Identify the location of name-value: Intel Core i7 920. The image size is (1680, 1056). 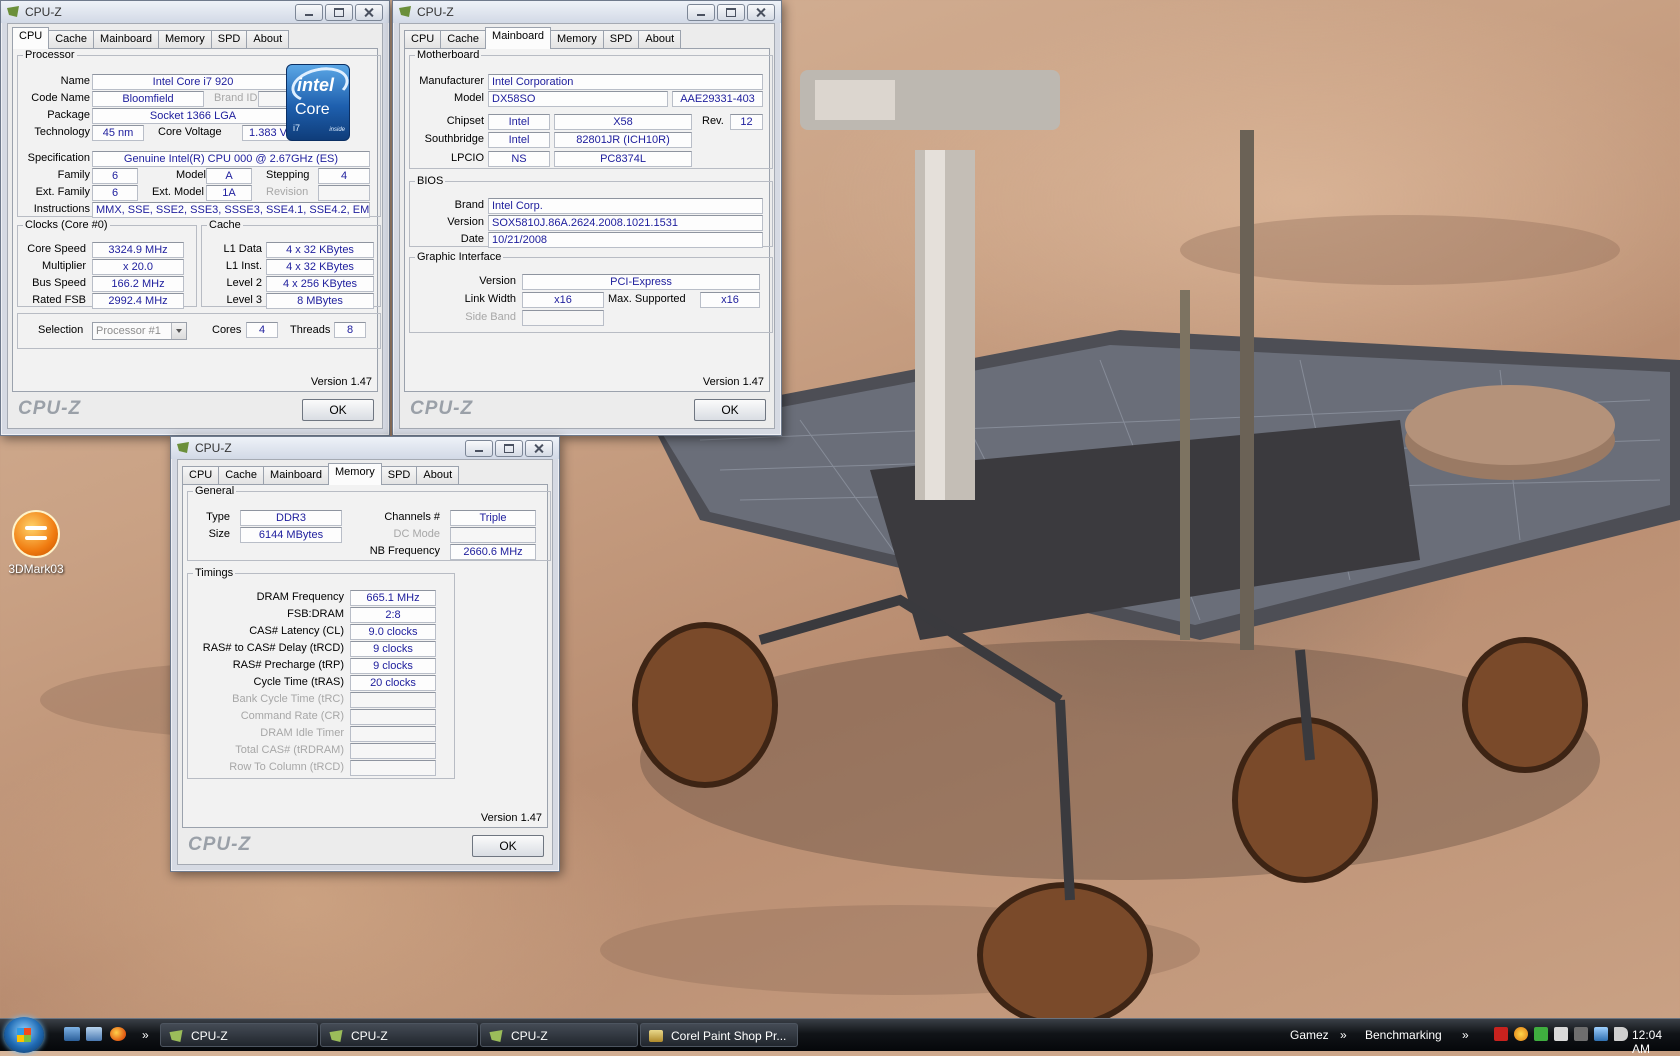
(193, 82).